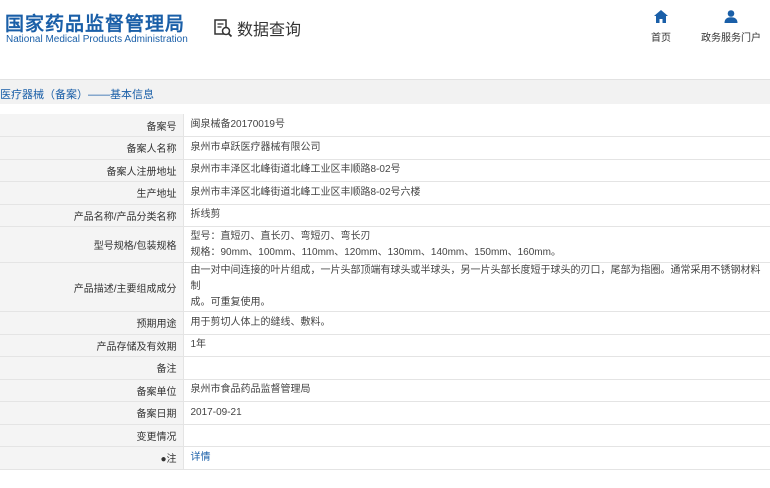 The height and width of the screenshot is (488, 770). I want to click on table-row: 生产地址 泉州市丰泽区北峰街道北峰工业区丰顺路8-02号六楼, so click(385, 193).